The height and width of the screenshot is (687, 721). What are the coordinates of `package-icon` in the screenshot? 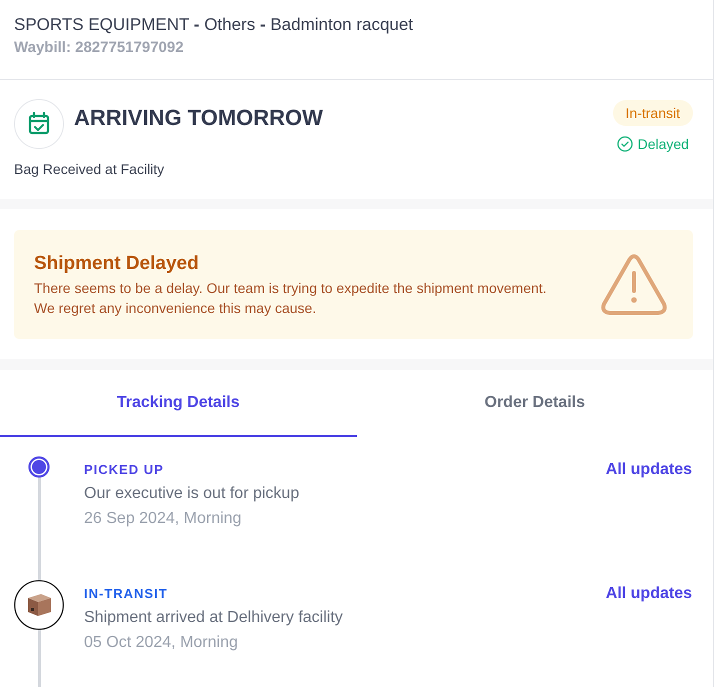 It's located at (39, 605).